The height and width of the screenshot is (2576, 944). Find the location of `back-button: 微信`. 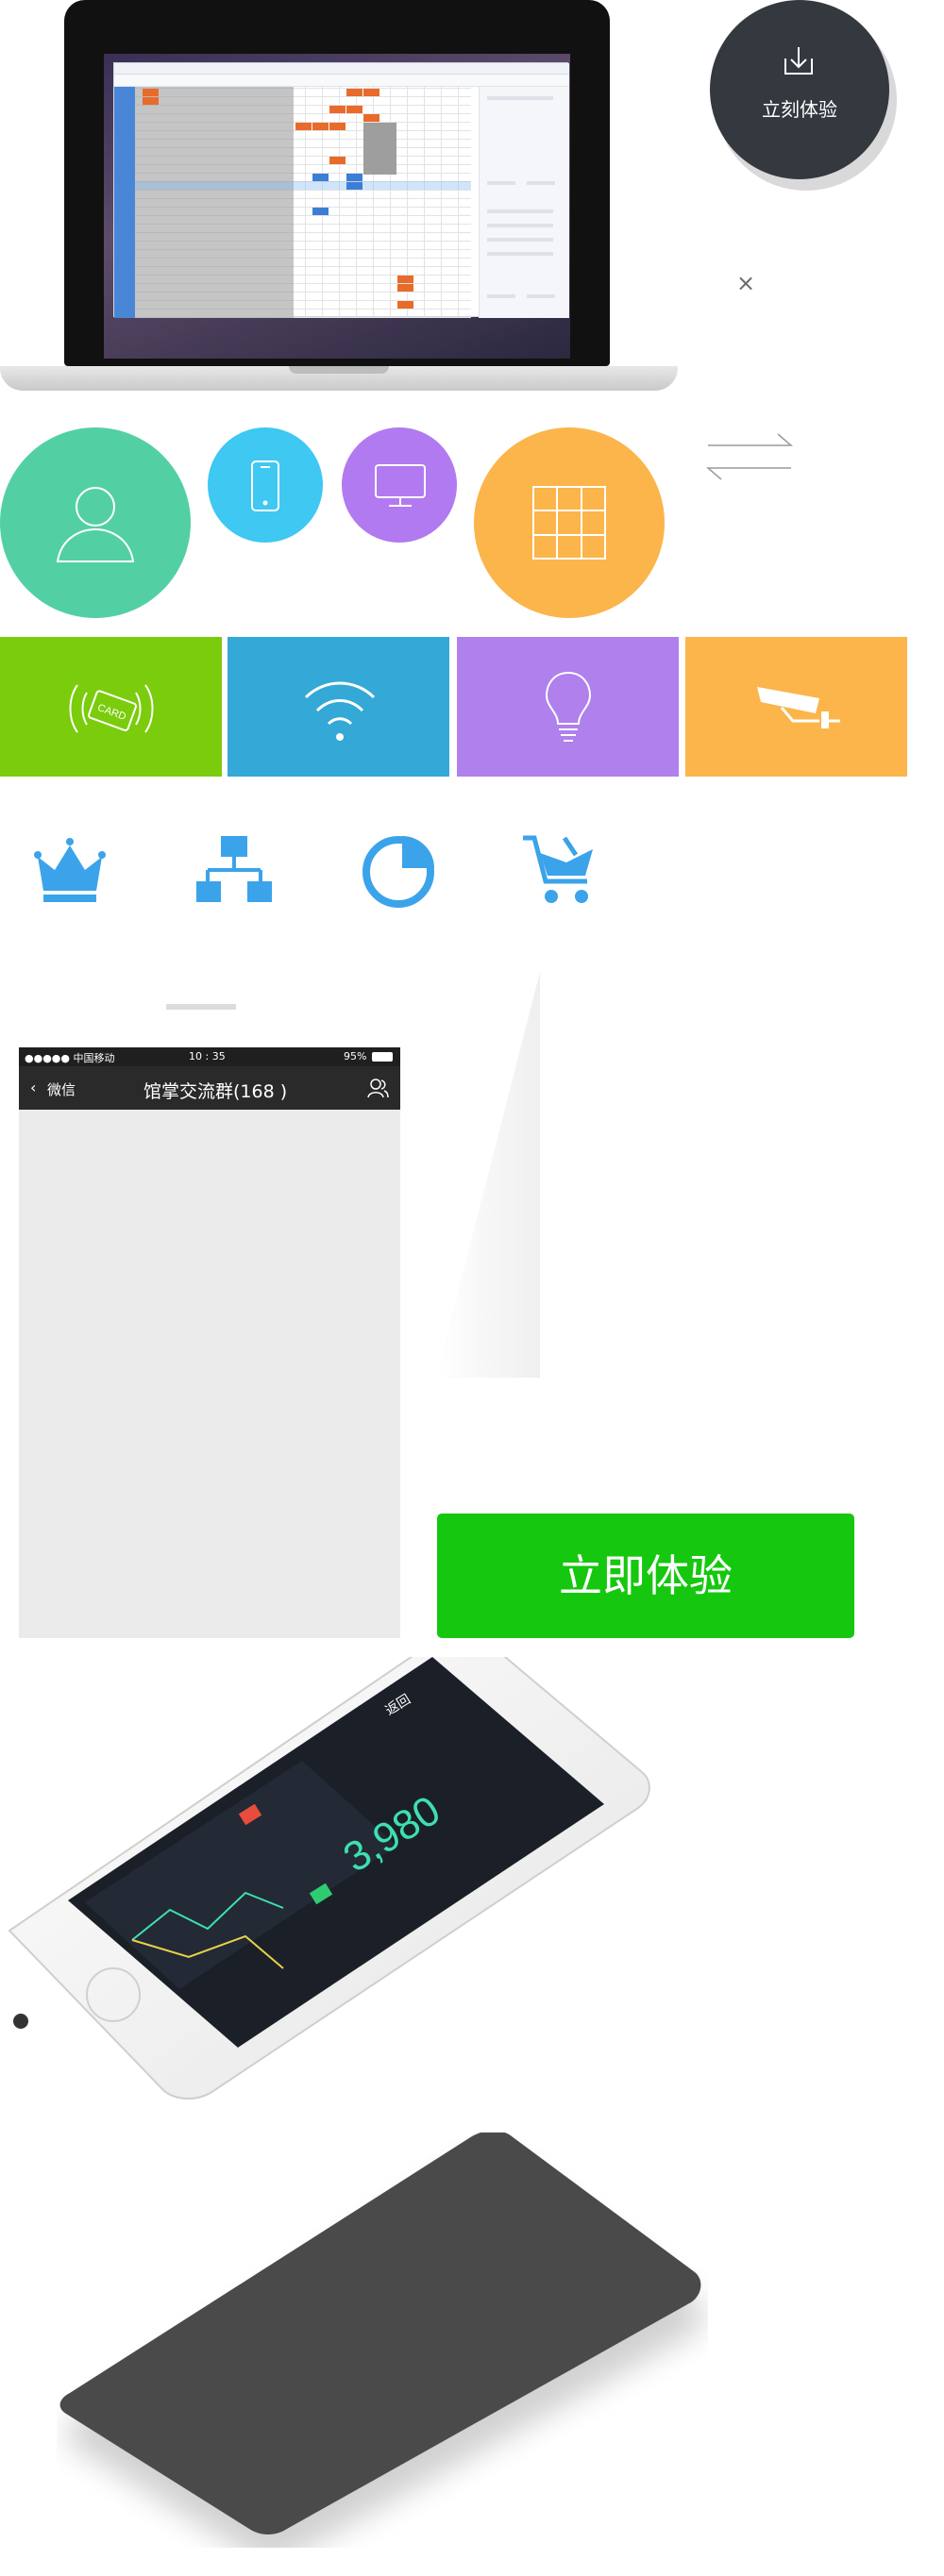

back-button: 微信 is located at coordinates (62, 1089).